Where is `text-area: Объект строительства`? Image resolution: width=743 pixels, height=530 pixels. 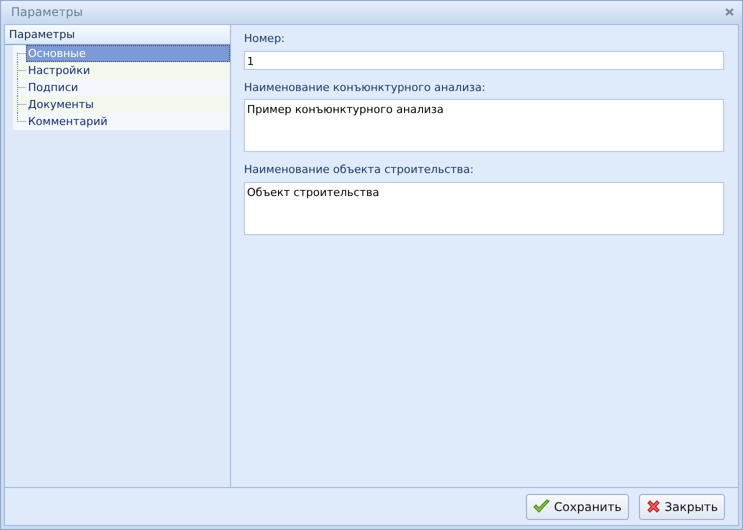
text-area: Объект строительства is located at coordinates (484, 208).